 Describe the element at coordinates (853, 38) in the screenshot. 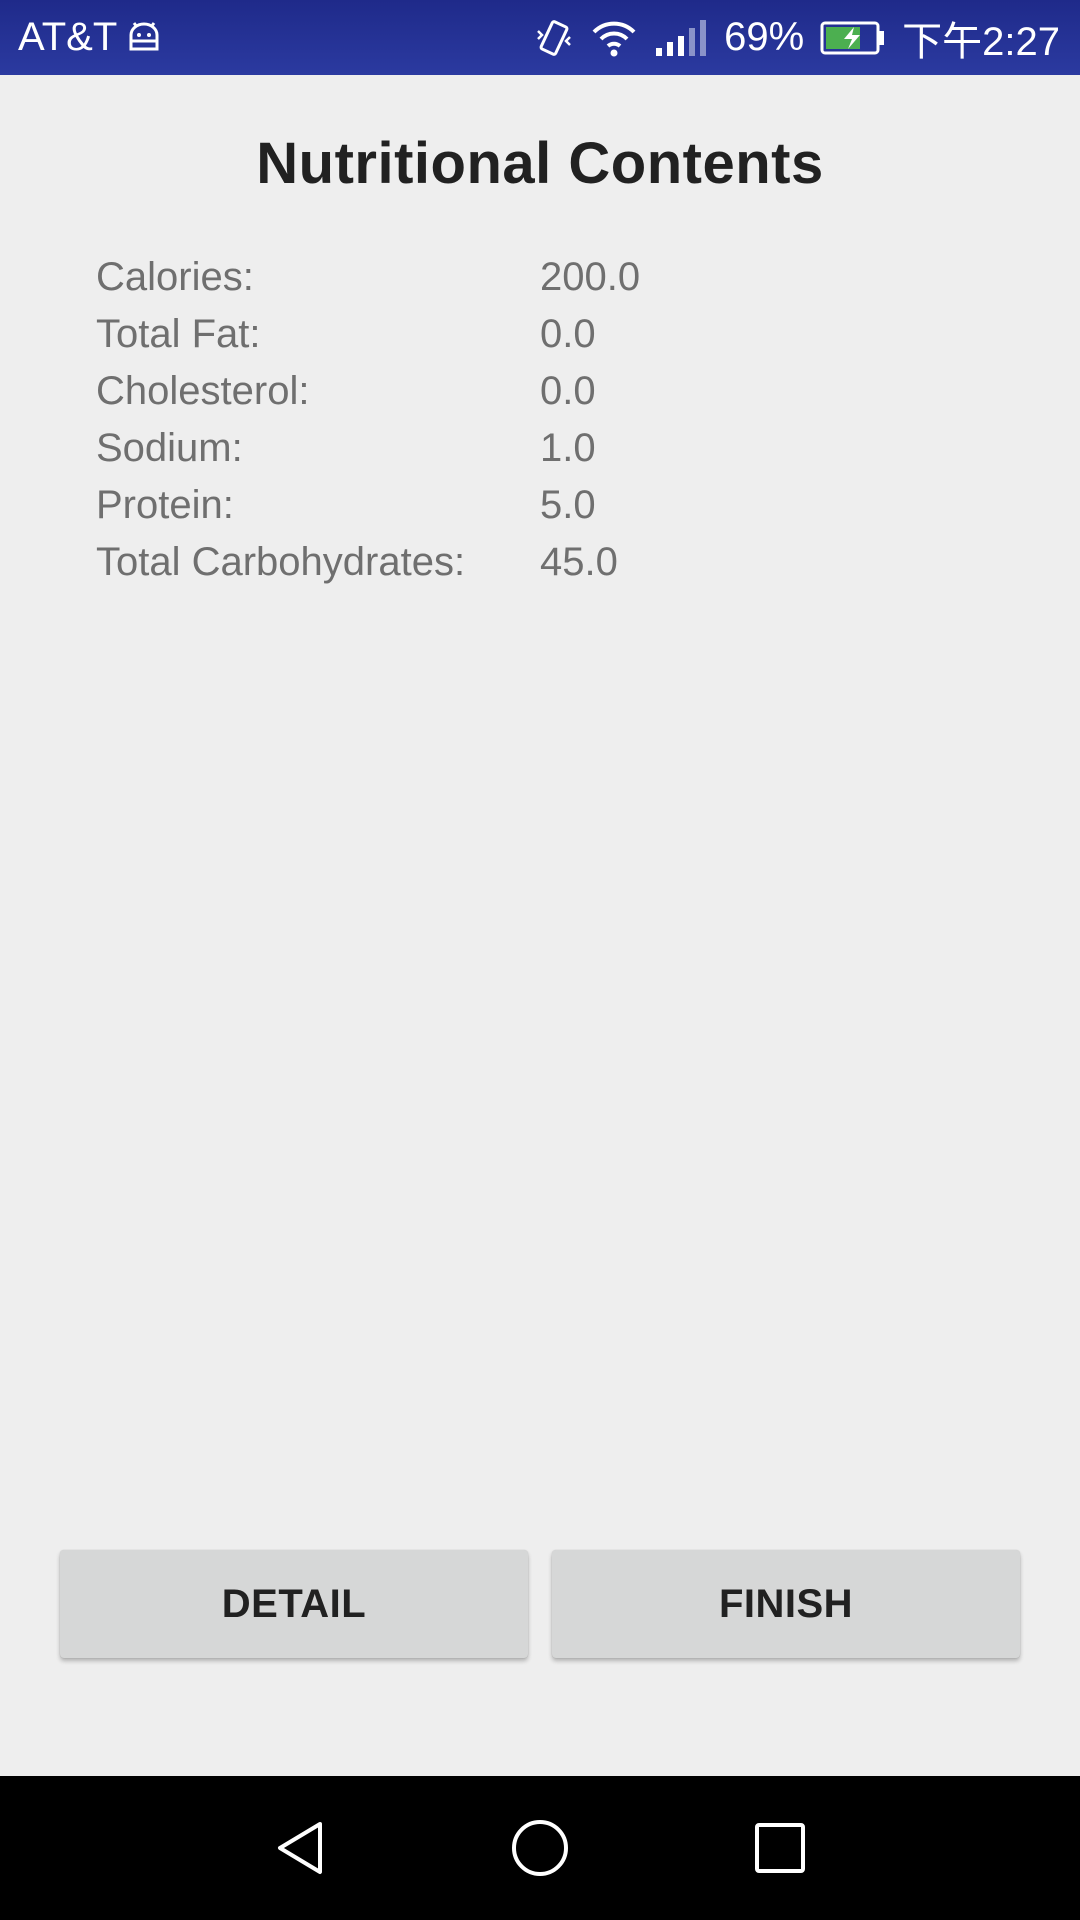

I see `battery-charging-icon` at that location.